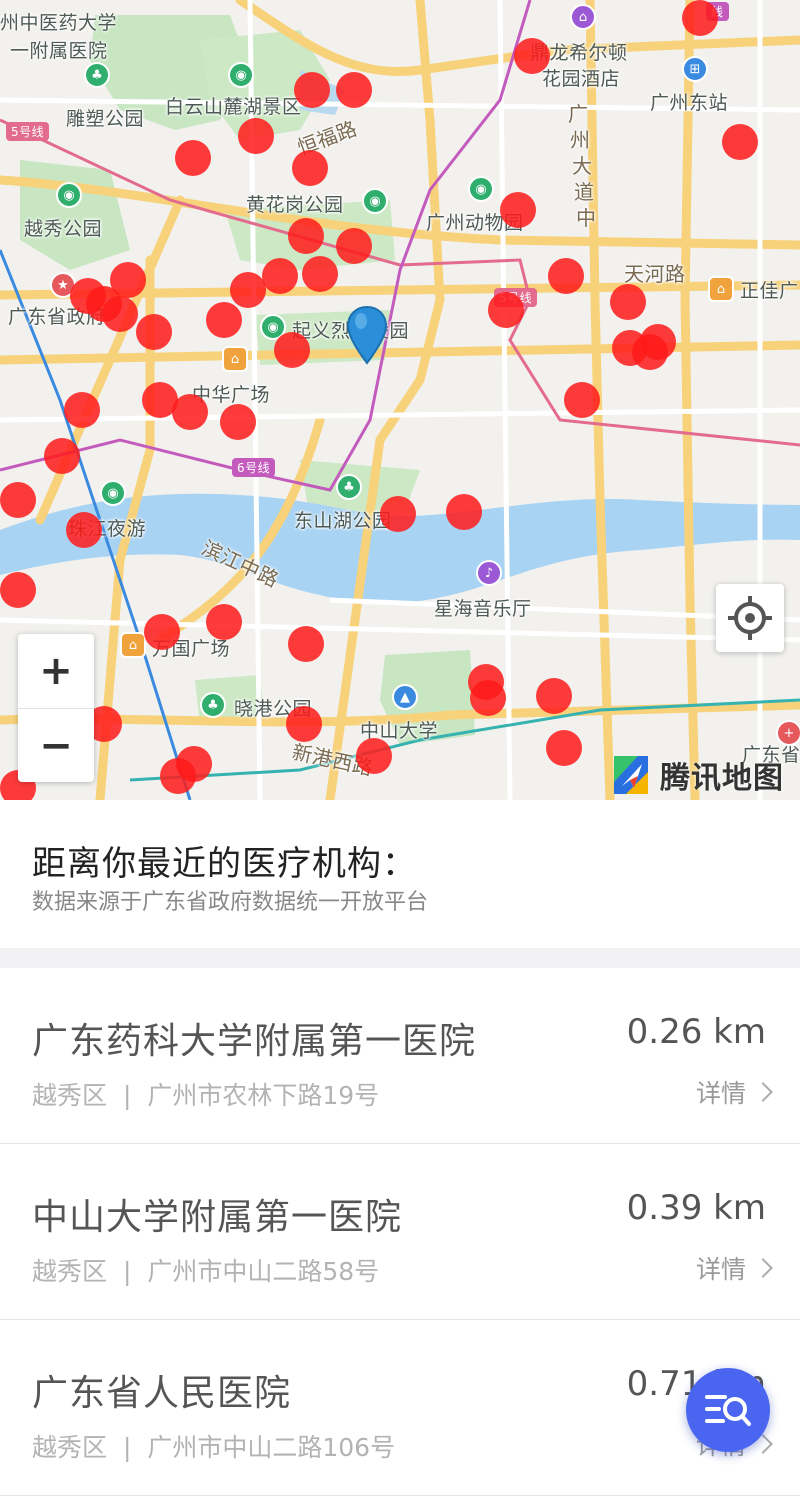  Describe the element at coordinates (696, 1032) in the screenshot. I see `hospital-distance: 0.26 km` at that location.